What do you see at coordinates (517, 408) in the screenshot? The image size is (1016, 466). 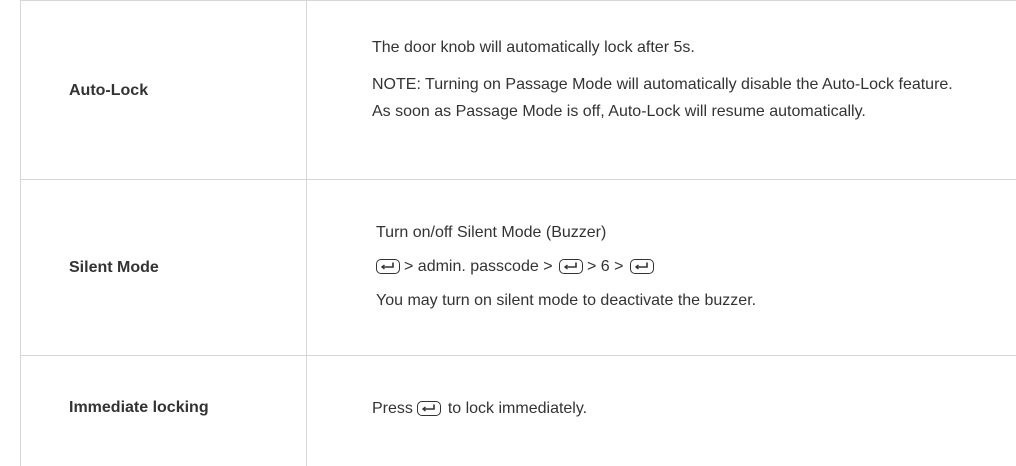 I see `lock-immediately-text: to lock immediately.` at bounding box center [517, 408].